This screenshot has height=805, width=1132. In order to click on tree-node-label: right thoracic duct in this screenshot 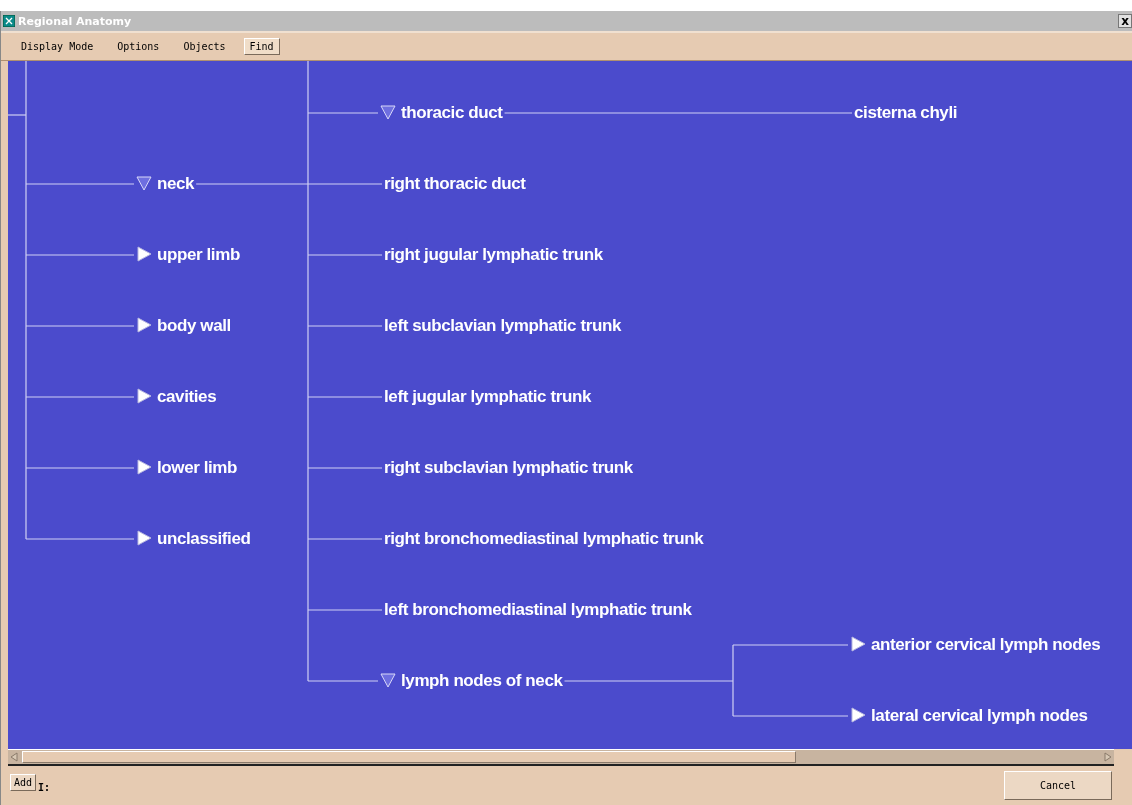, I will do `click(455, 184)`.